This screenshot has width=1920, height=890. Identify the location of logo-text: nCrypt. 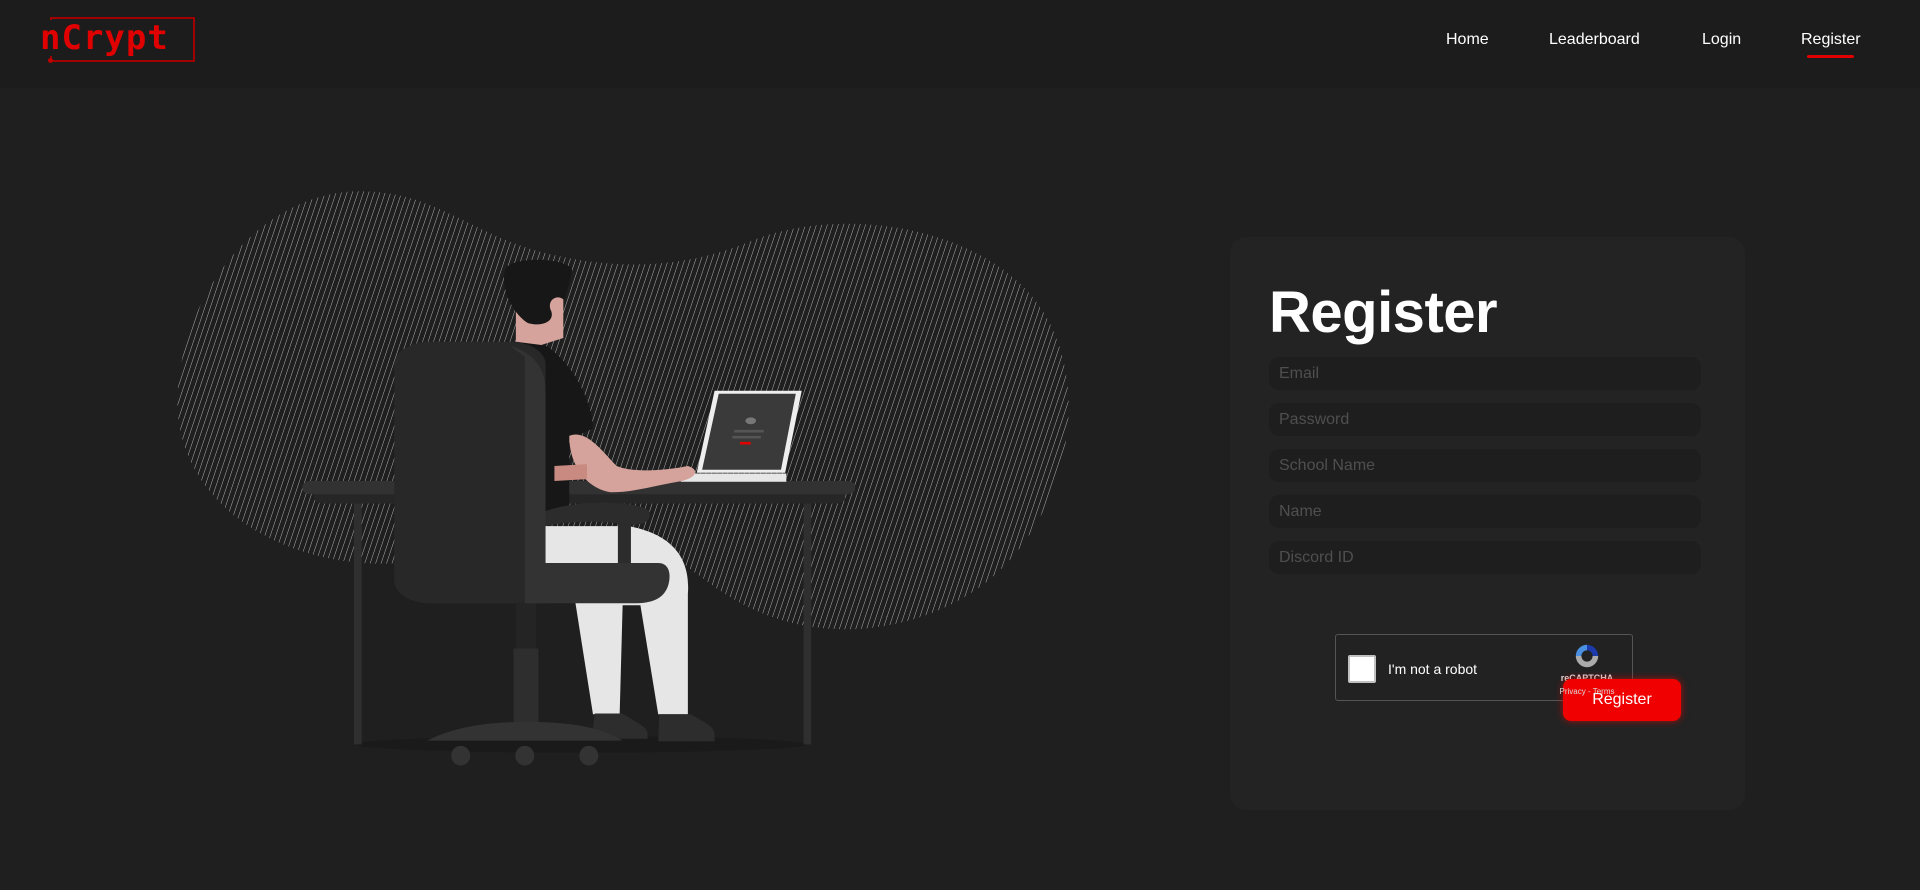
(105, 38).